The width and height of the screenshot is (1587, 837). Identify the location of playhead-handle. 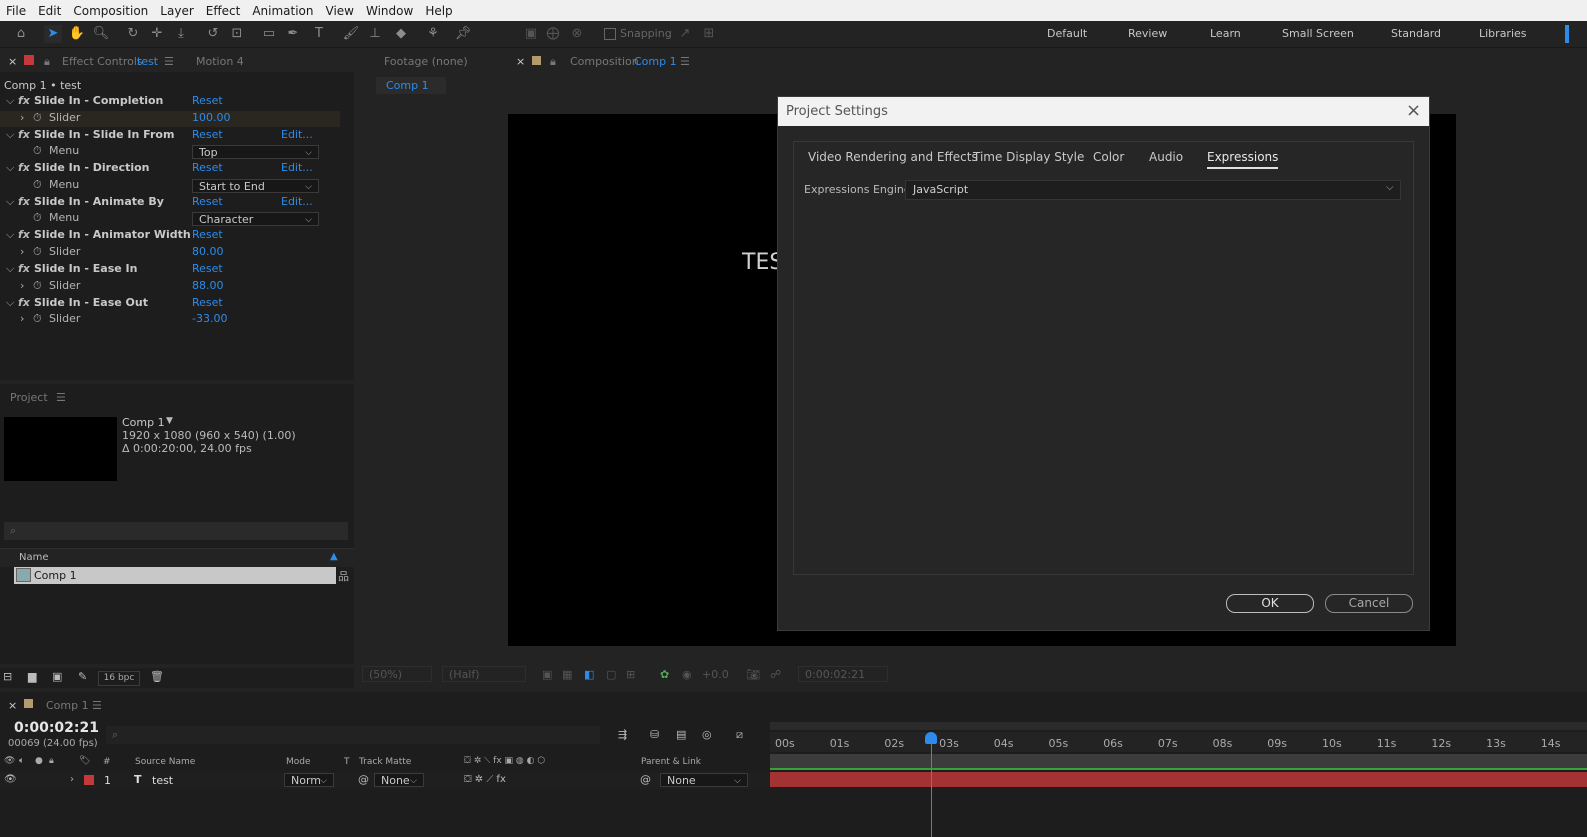
(931, 738).